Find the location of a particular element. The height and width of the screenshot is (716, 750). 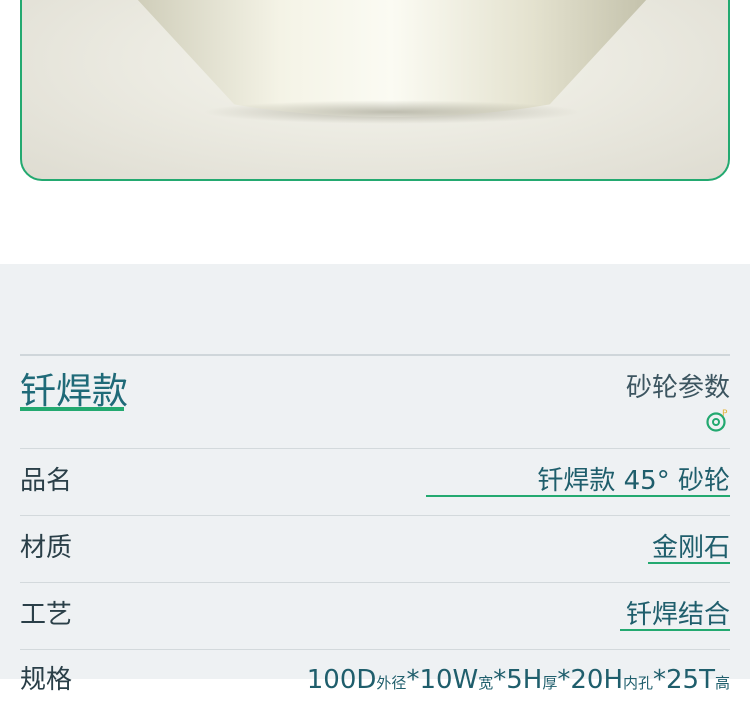

svg-text: P is located at coordinates (725, 414).